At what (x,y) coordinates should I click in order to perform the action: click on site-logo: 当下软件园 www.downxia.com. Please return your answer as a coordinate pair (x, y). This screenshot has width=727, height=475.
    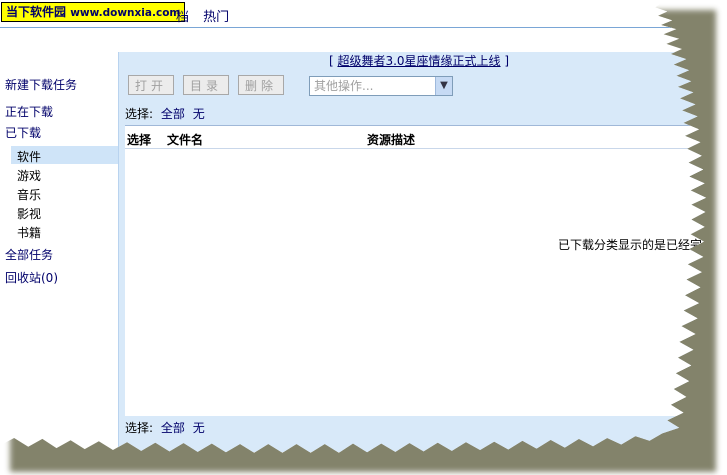
    Looking at the image, I should click on (93, 12).